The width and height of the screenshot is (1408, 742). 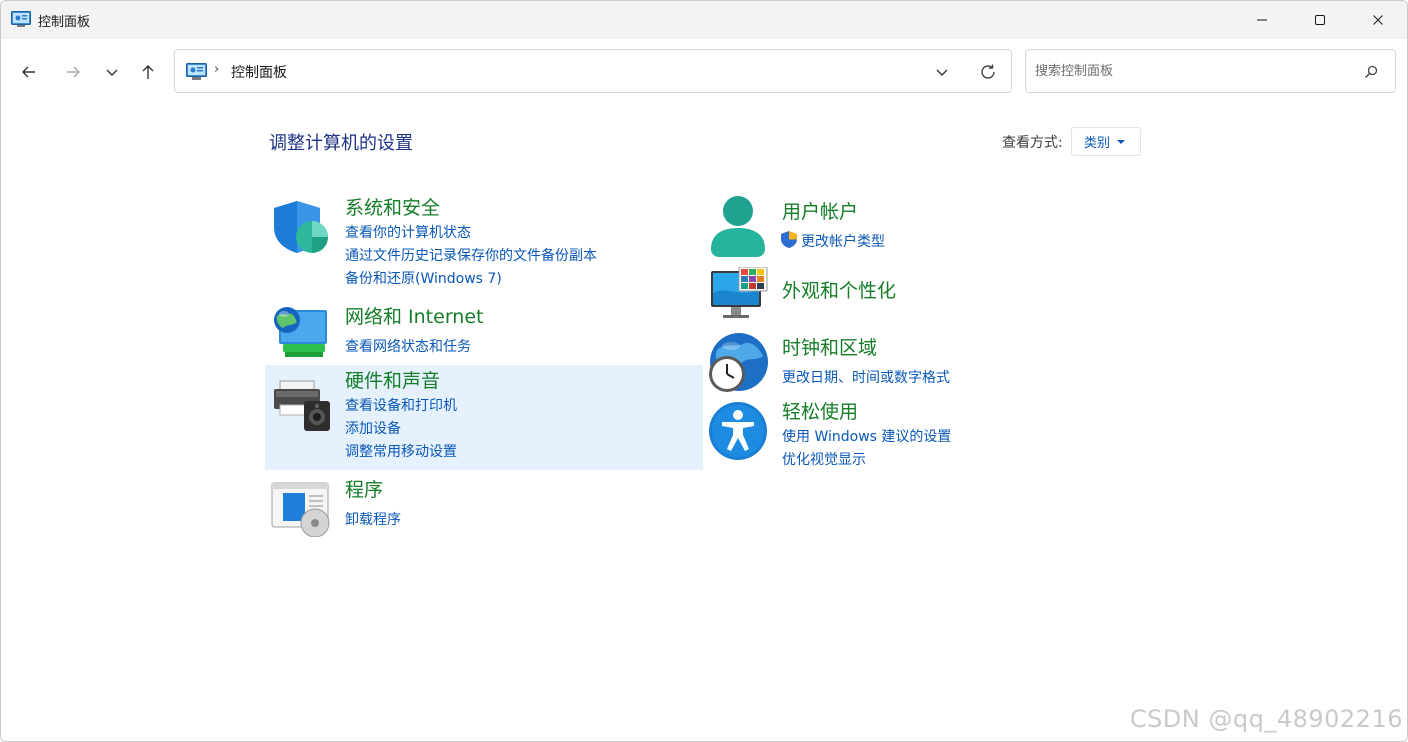 What do you see at coordinates (739, 294) in the screenshot?
I see `monitor-personalization-icon` at bounding box center [739, 294].